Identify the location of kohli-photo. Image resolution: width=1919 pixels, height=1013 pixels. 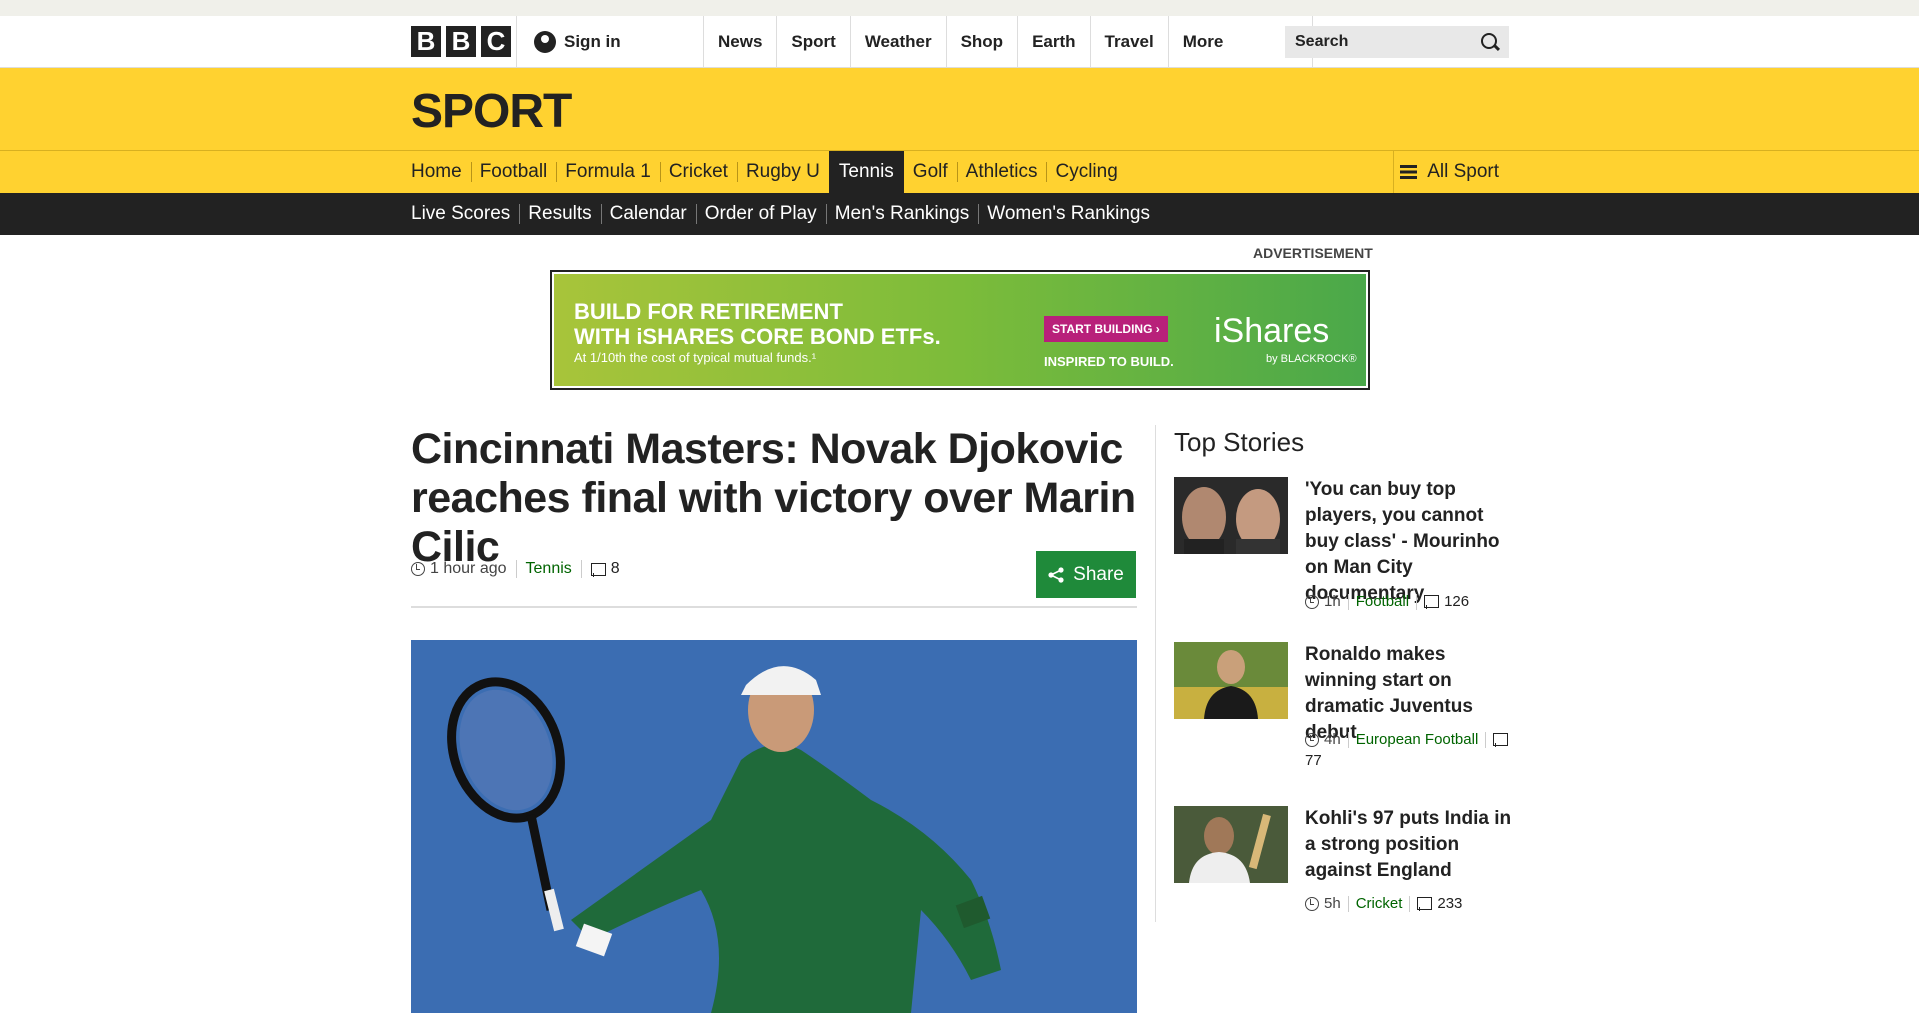
(1231, 844).